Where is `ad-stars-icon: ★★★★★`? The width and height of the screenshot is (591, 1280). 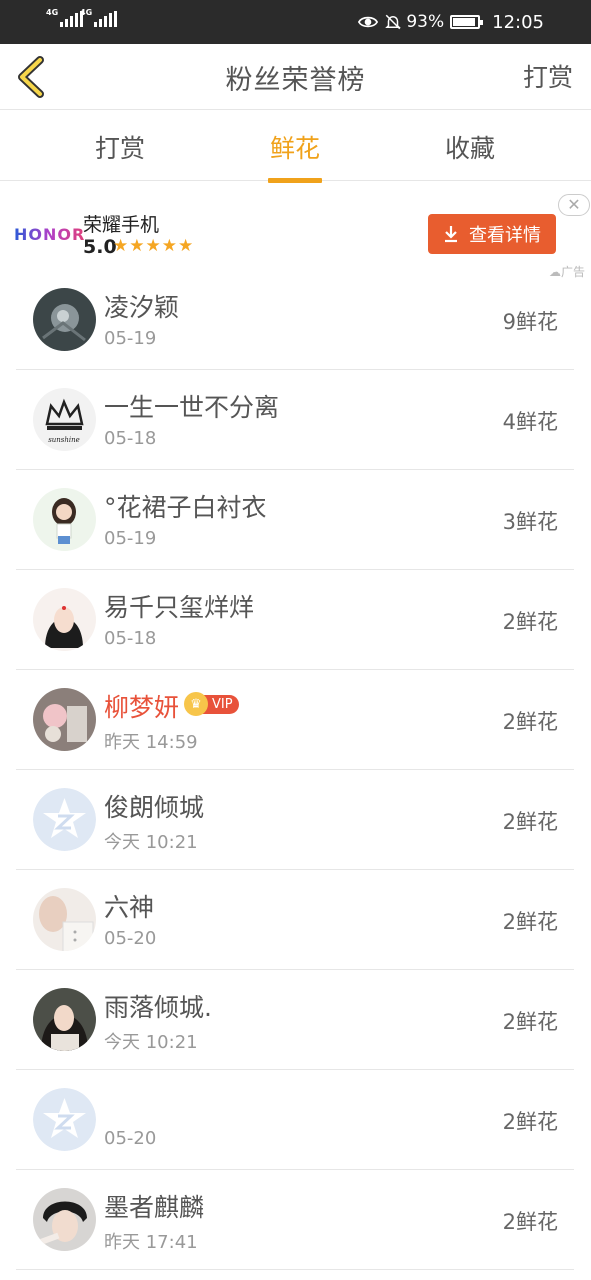 ad-stars-icon: ★★★★★ is located at coordinates (154, 246).